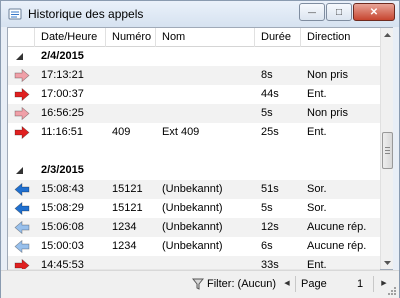 The image size is (400, 298). I want to click on cell-time: 17:00:37, so click(62, 94).